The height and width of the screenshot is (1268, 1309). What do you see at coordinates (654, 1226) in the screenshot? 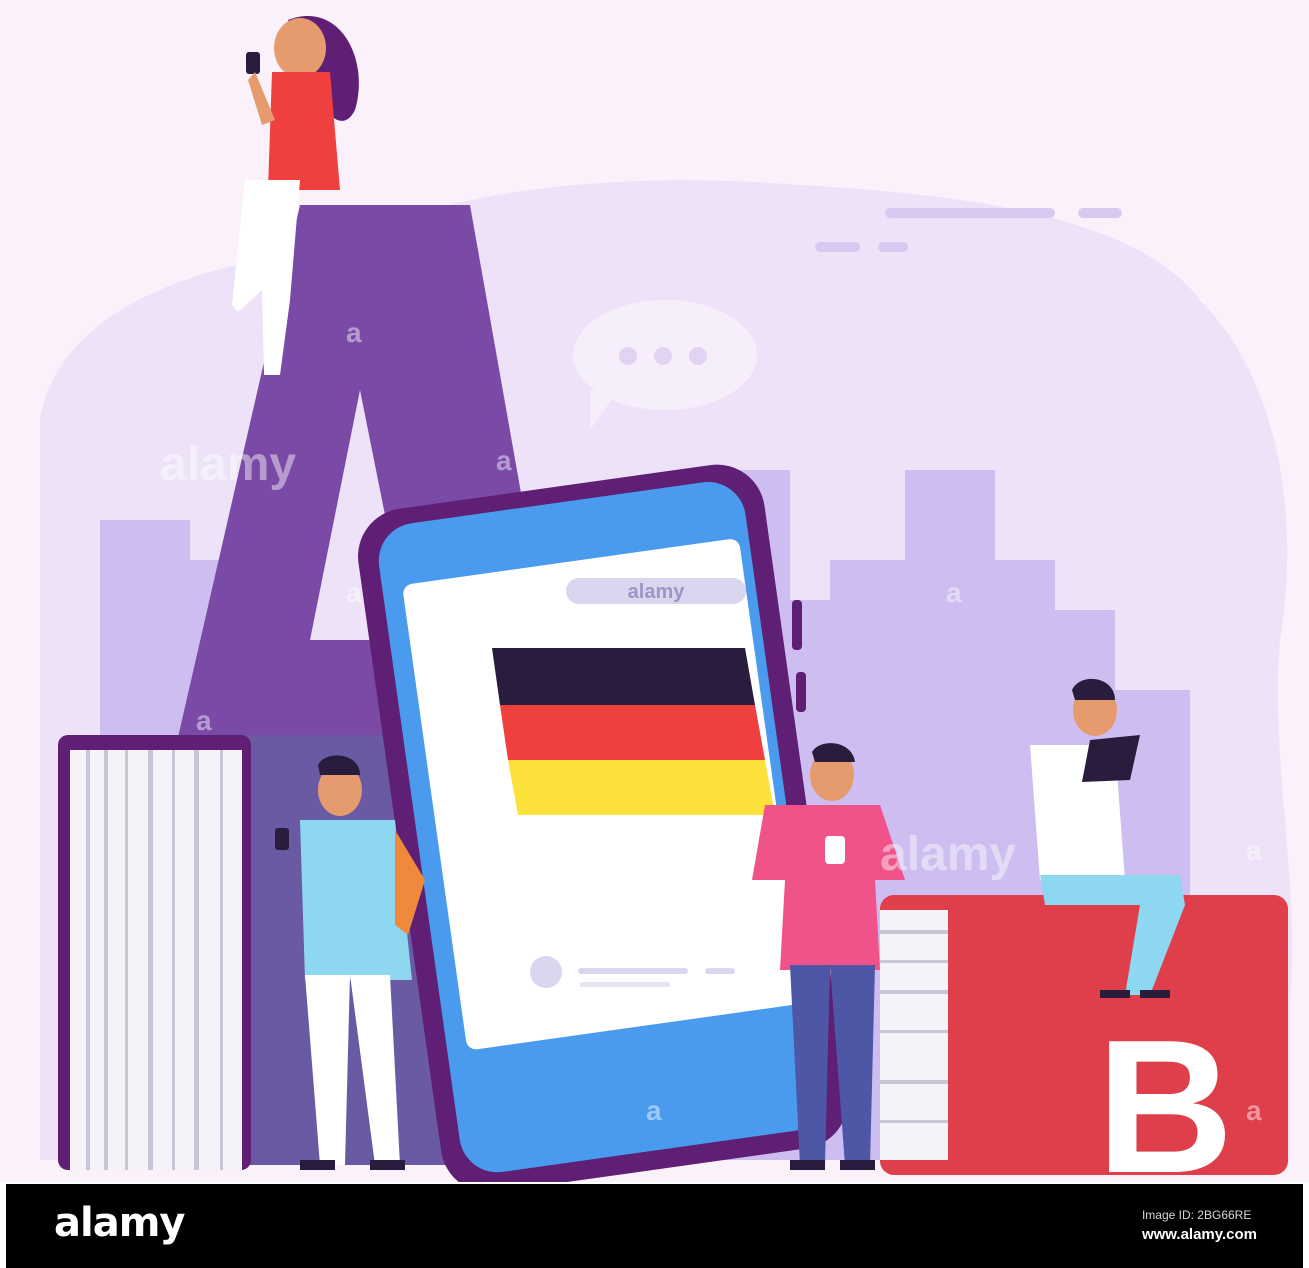
I see `footer-bar: alamy Image ID: 2BG66RE www.alamy.com` at bounding box center [654, 1226].